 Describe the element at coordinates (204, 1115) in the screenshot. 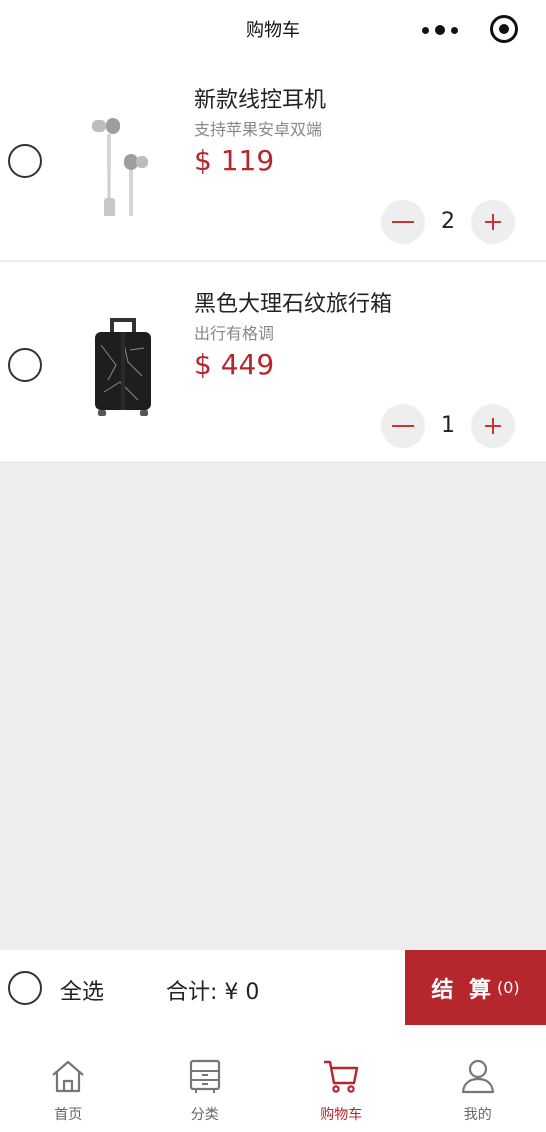

I see `tab-label: 分类` at that location.